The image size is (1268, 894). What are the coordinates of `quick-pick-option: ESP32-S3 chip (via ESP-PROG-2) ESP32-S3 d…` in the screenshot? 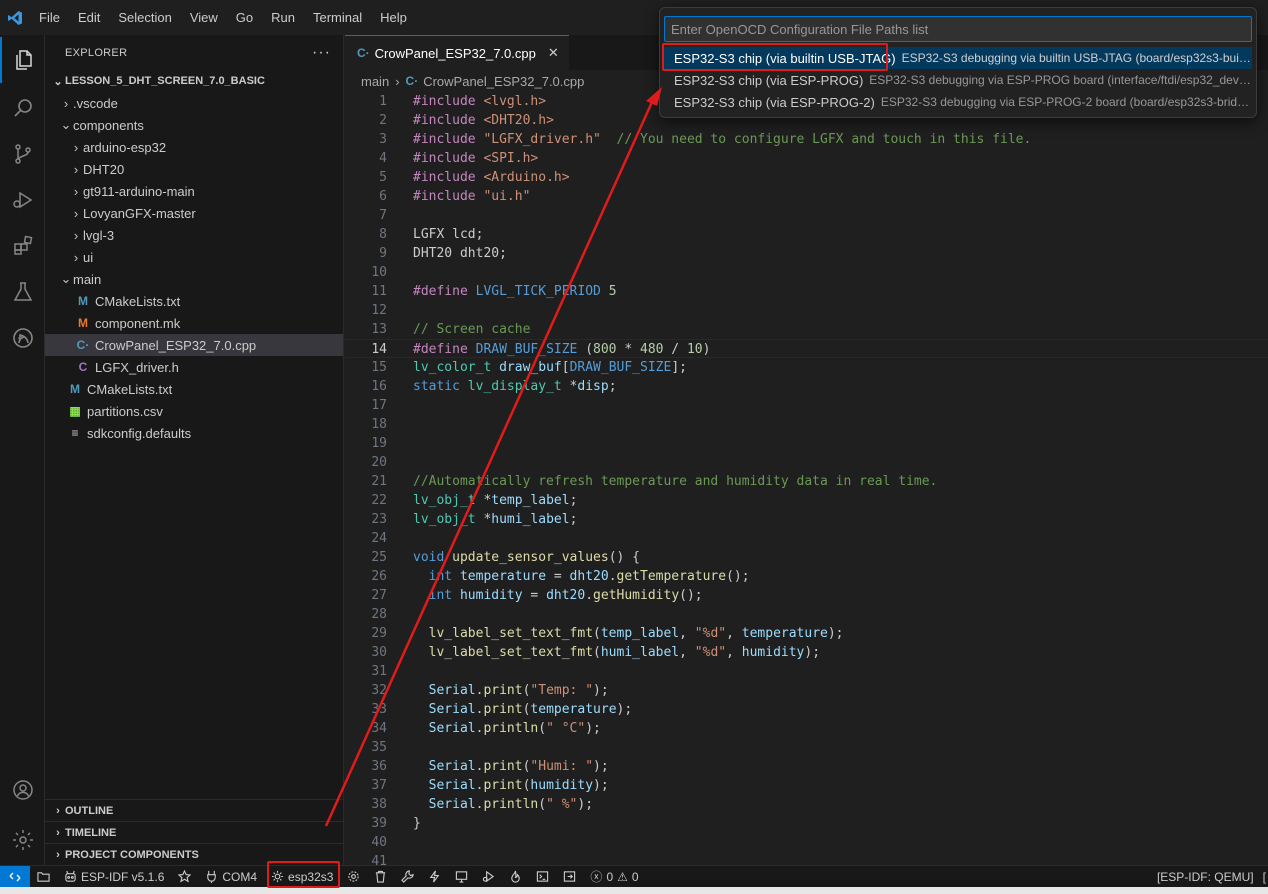 It's located at (958, 102).